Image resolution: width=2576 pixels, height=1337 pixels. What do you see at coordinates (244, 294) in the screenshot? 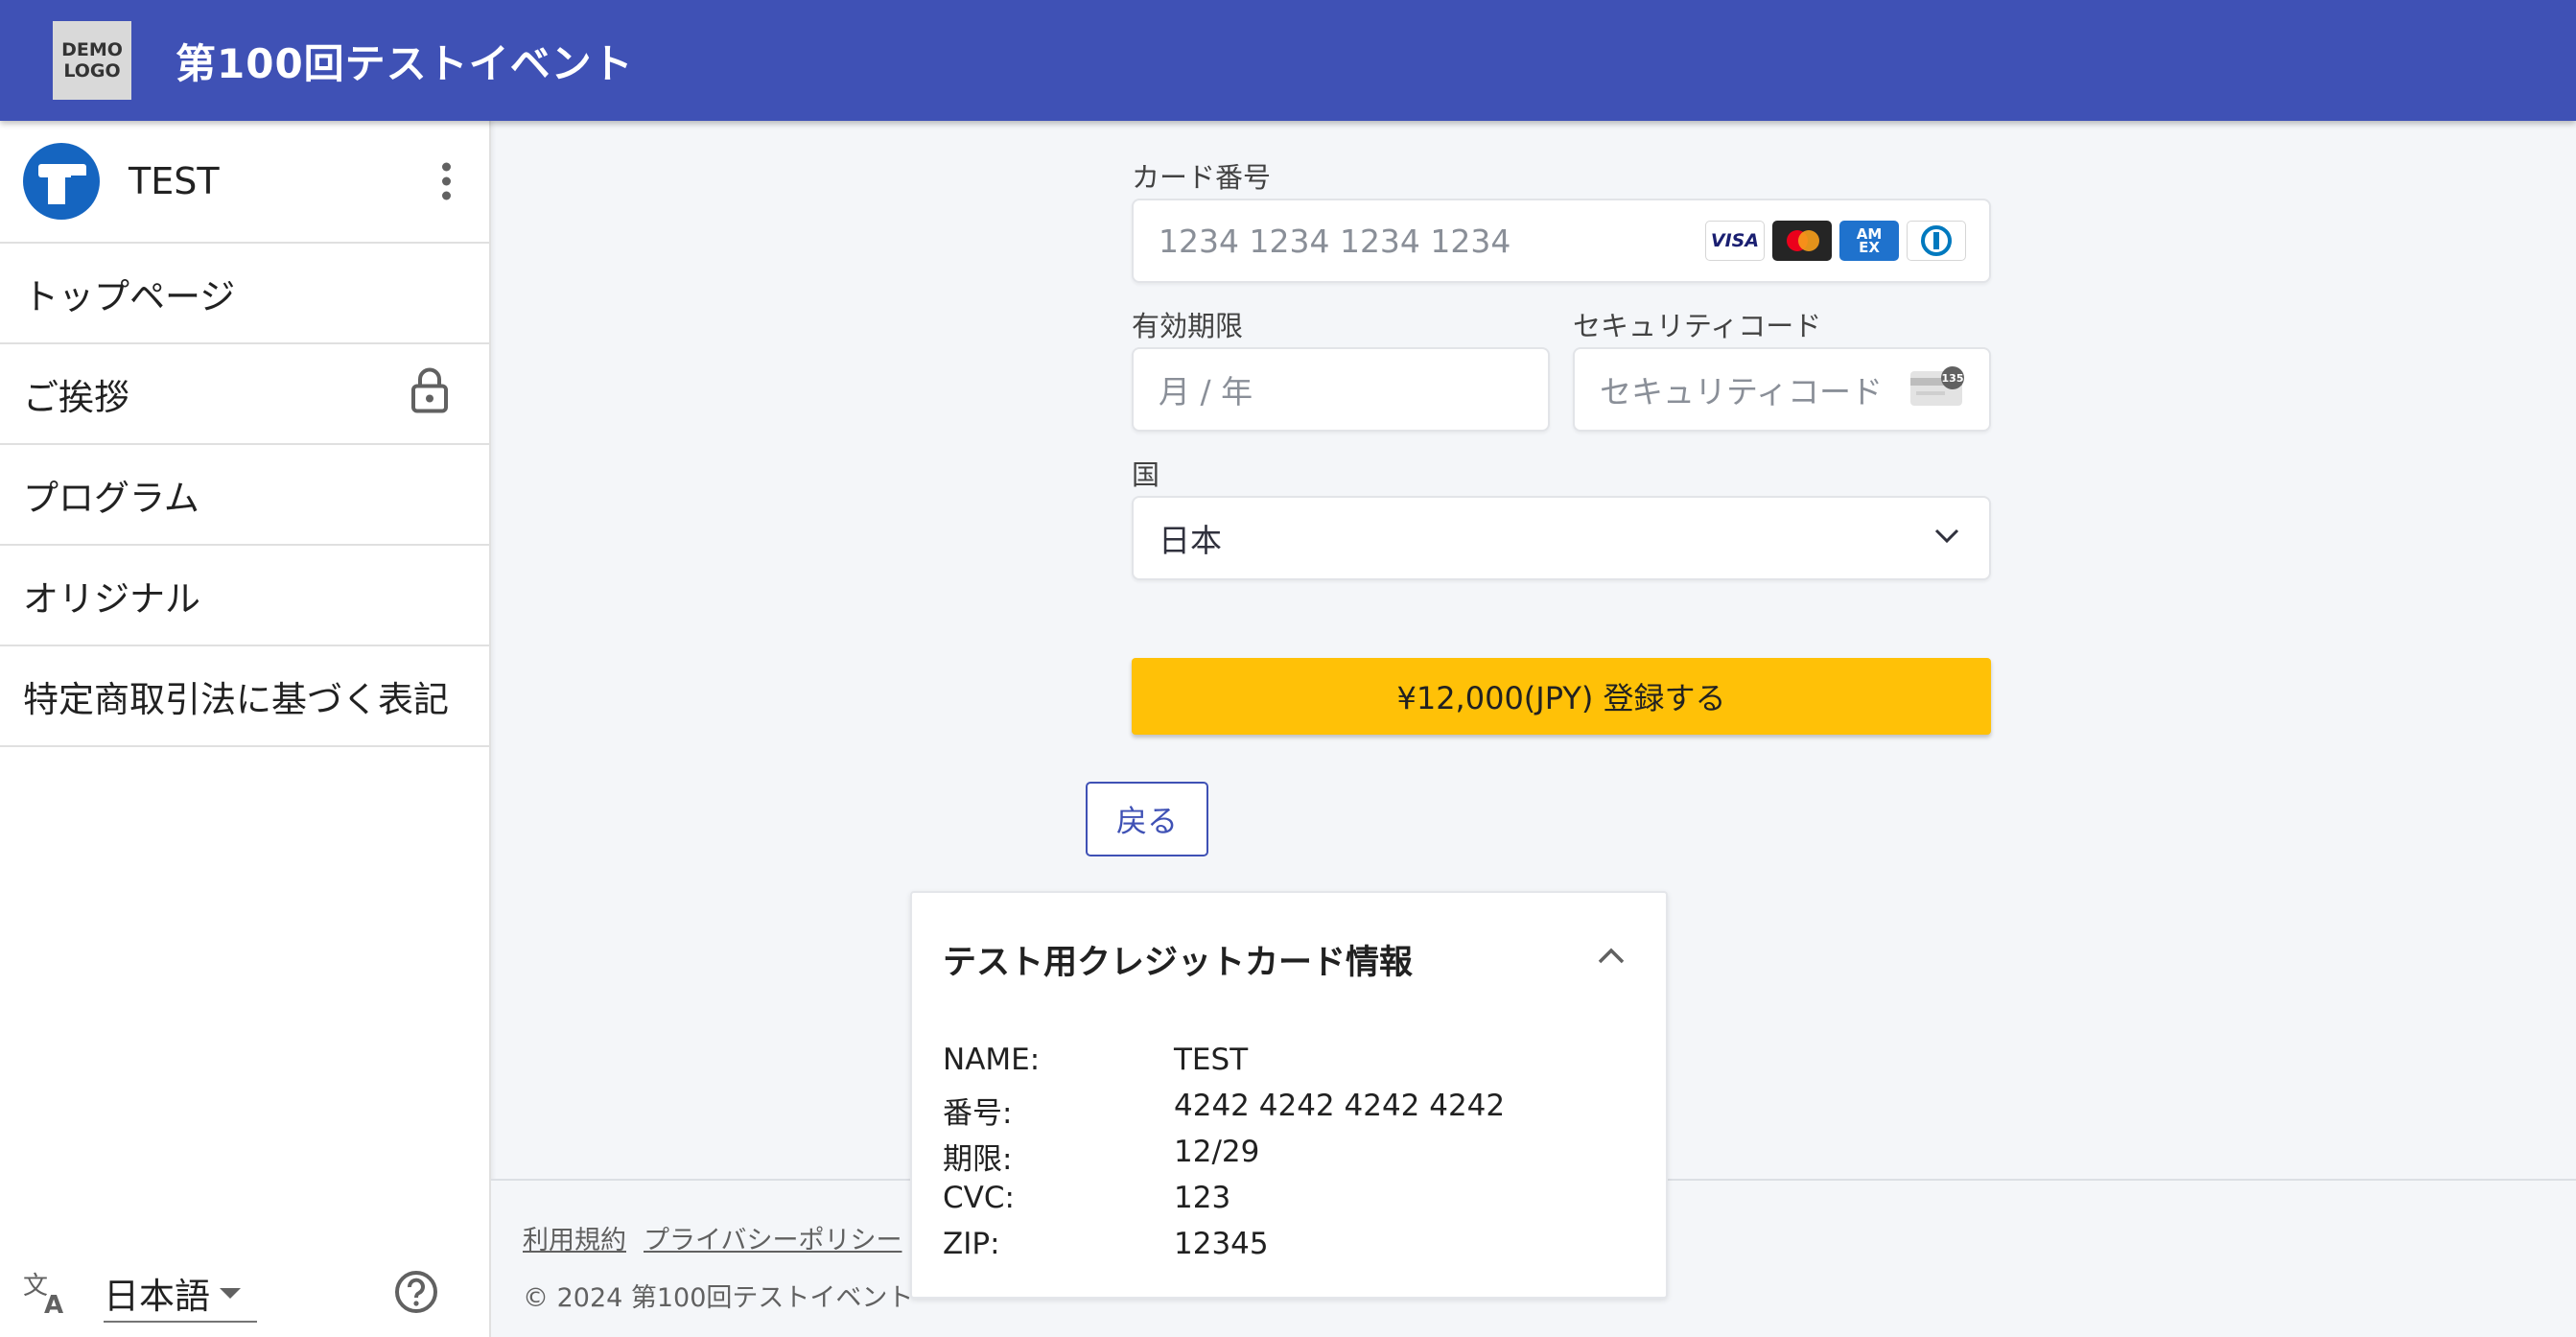
I see `sidebar-item-top-page: トップページ` at bounding box center [244, 294].